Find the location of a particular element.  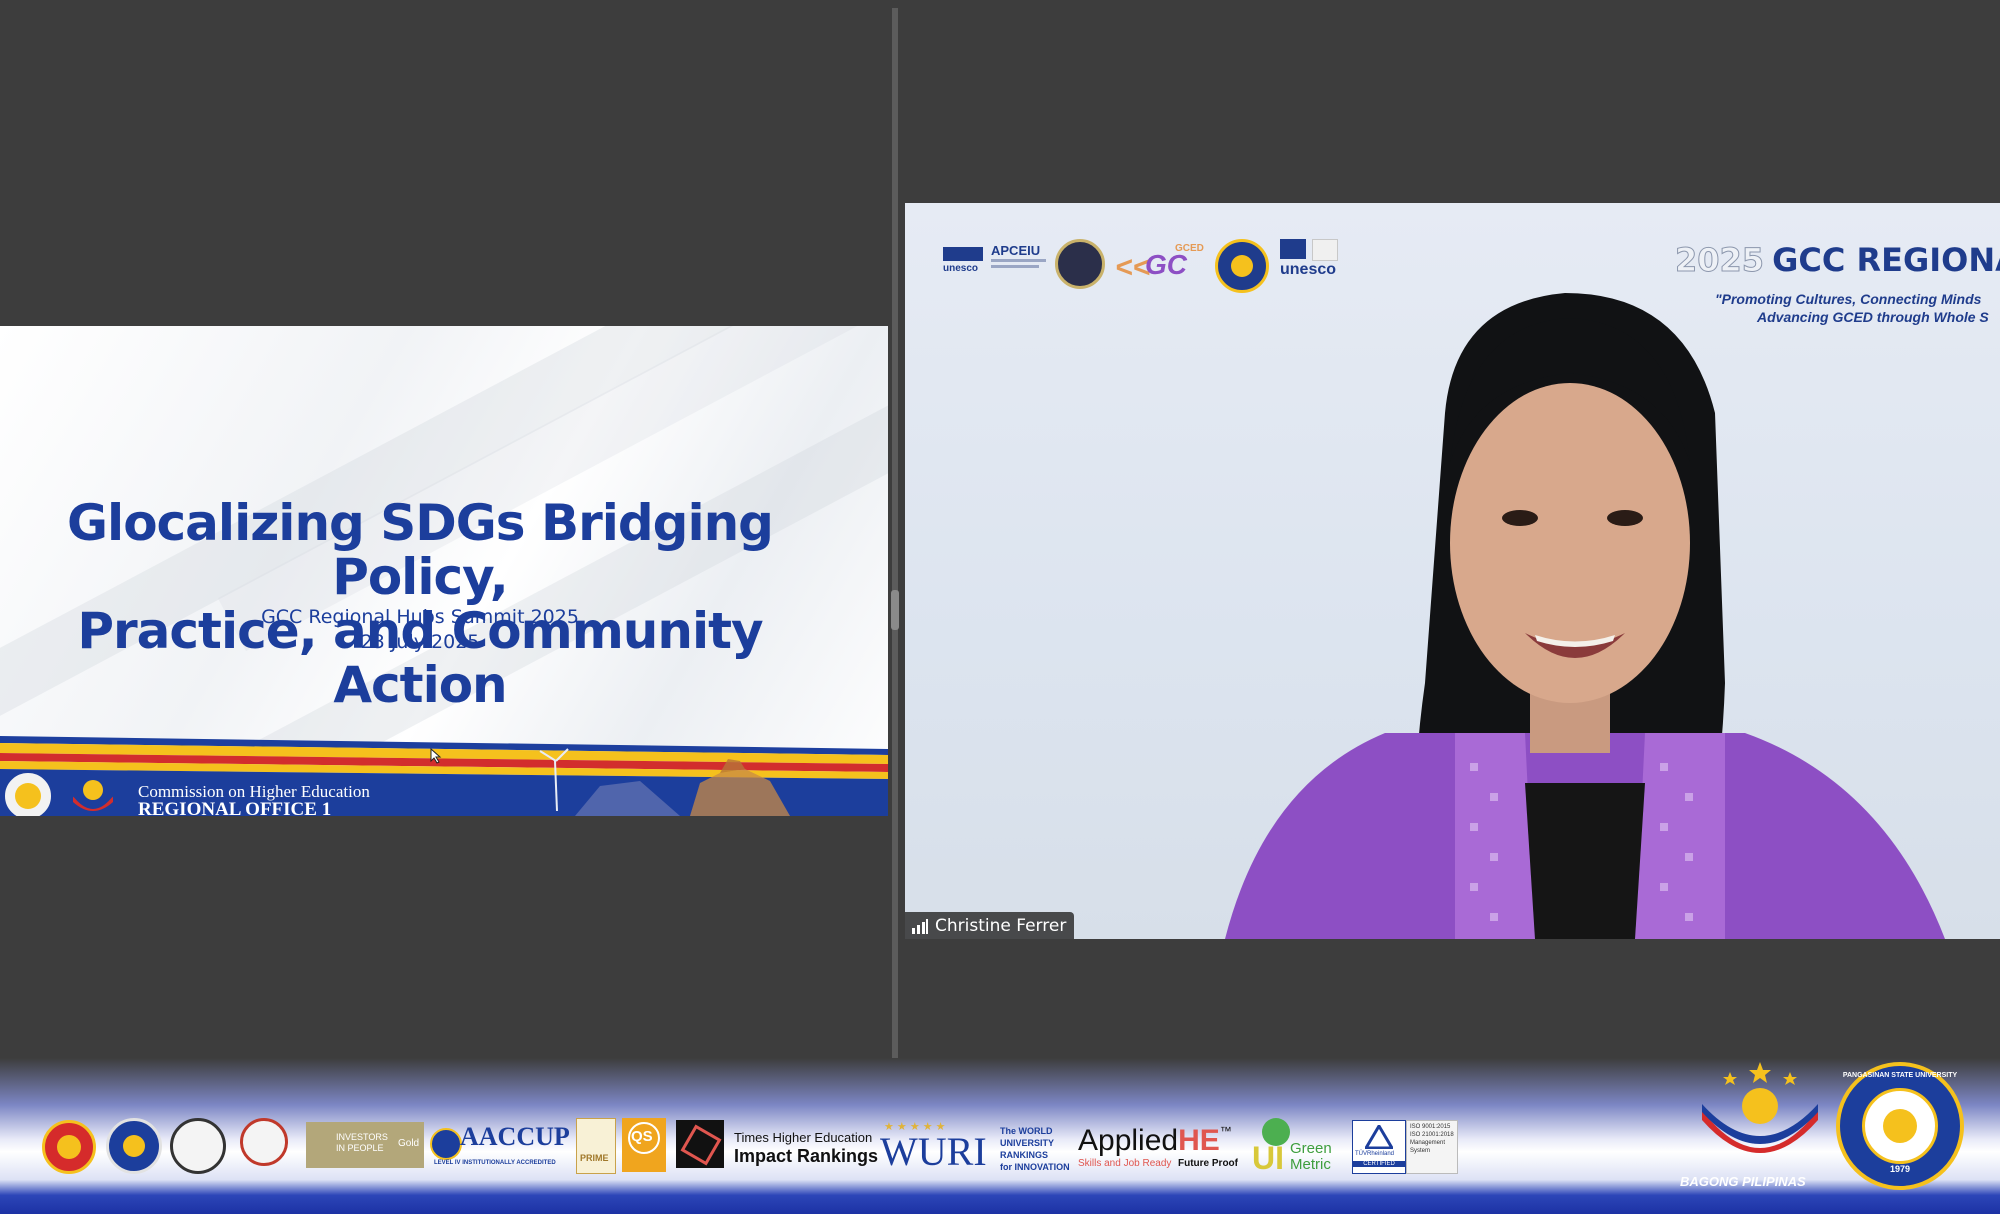

iso-line-3: Management is located at coordinates (1428, 1143).